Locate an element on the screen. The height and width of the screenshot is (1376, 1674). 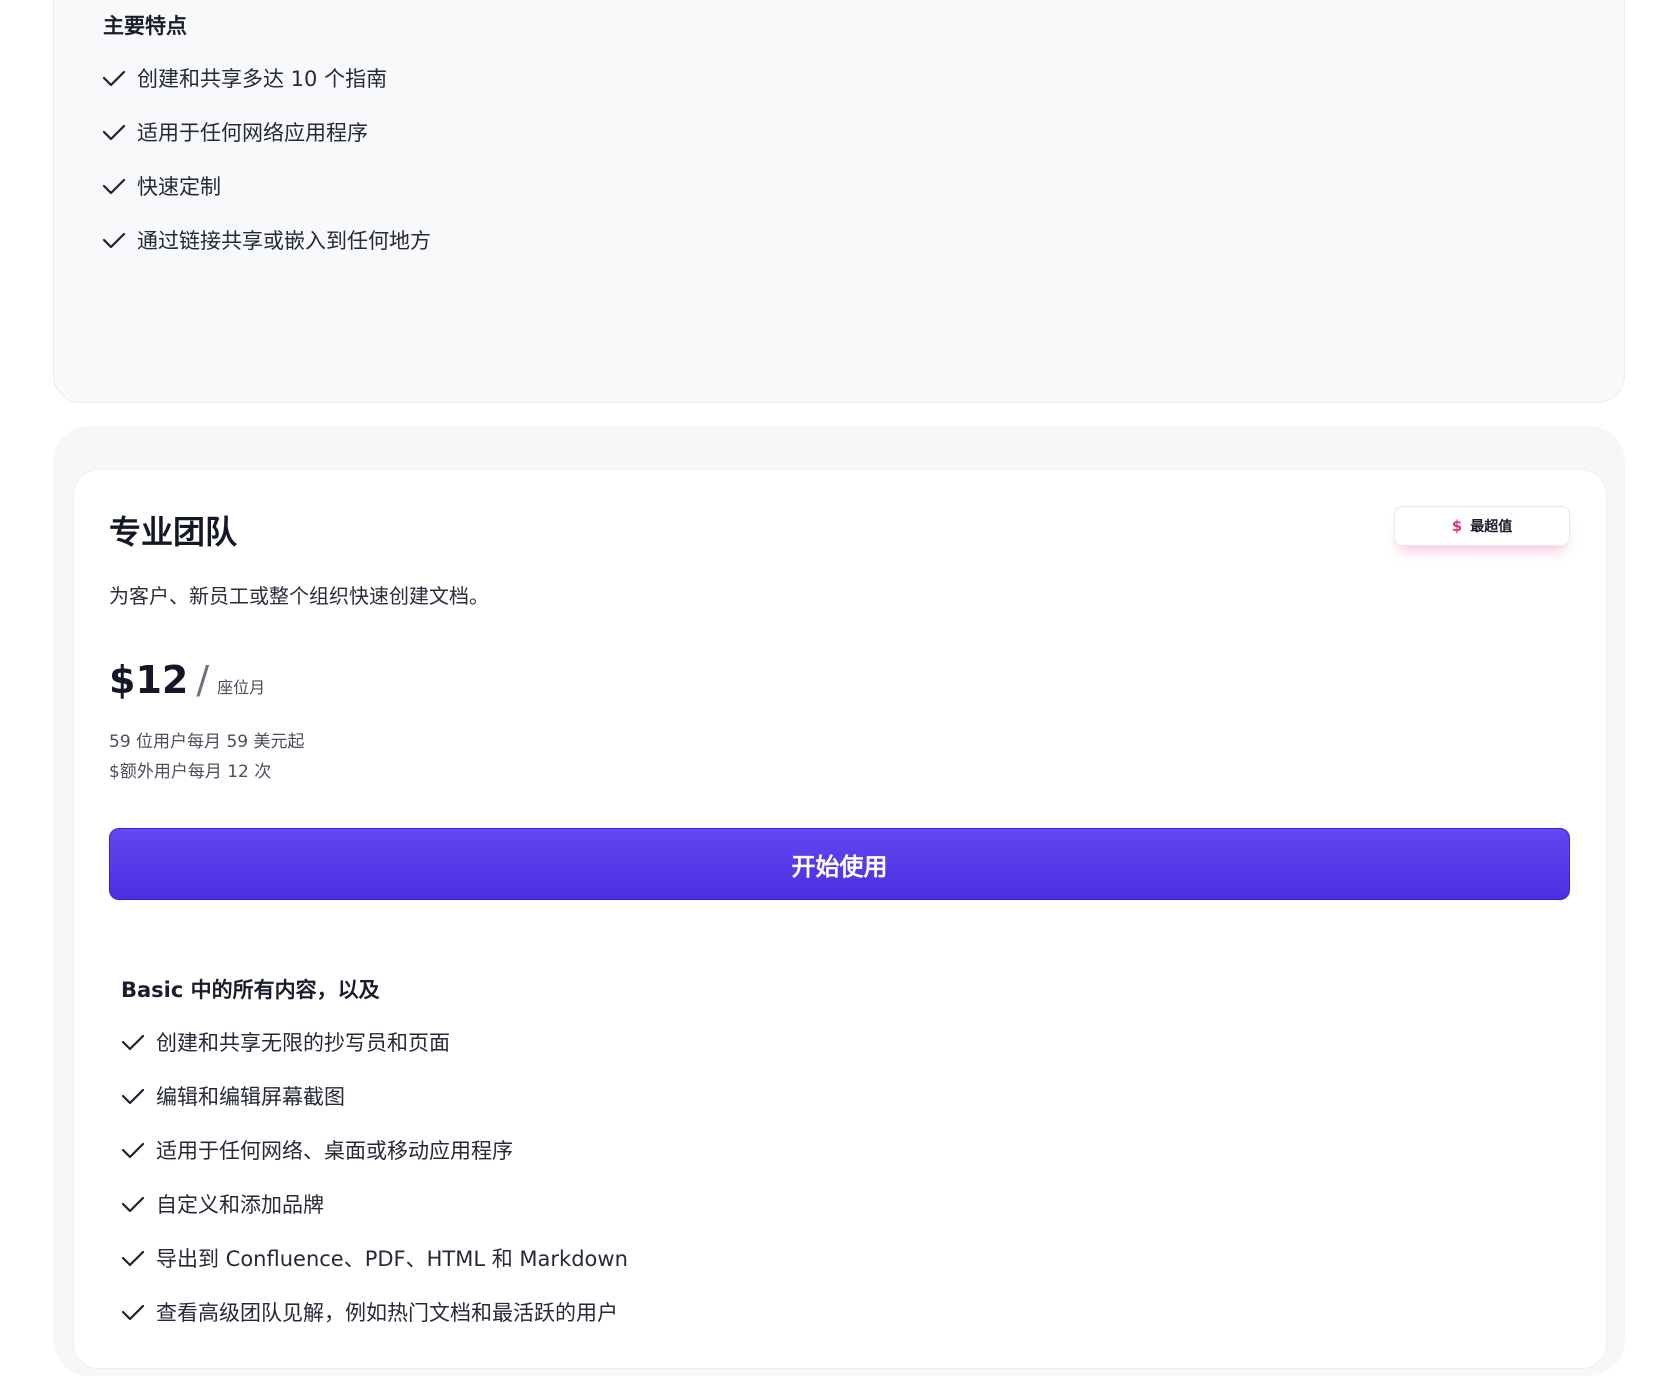
dollar-icon: $ is located at coordinates (1457, 526).